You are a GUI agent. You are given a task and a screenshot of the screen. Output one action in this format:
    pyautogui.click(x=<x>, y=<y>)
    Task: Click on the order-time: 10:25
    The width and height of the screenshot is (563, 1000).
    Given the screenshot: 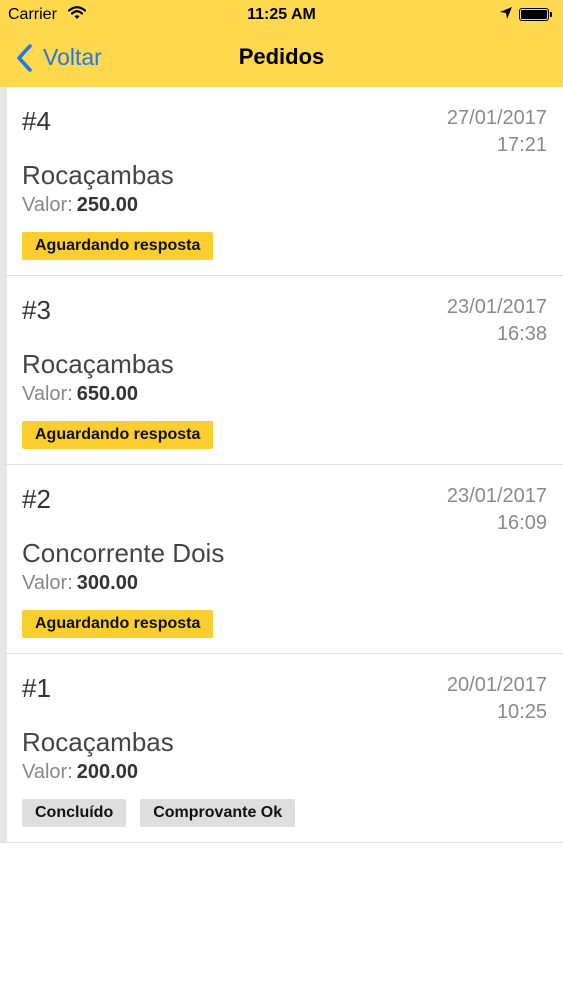 What is the action you would take?
    pyautogui.click(x=521, y=712)
    